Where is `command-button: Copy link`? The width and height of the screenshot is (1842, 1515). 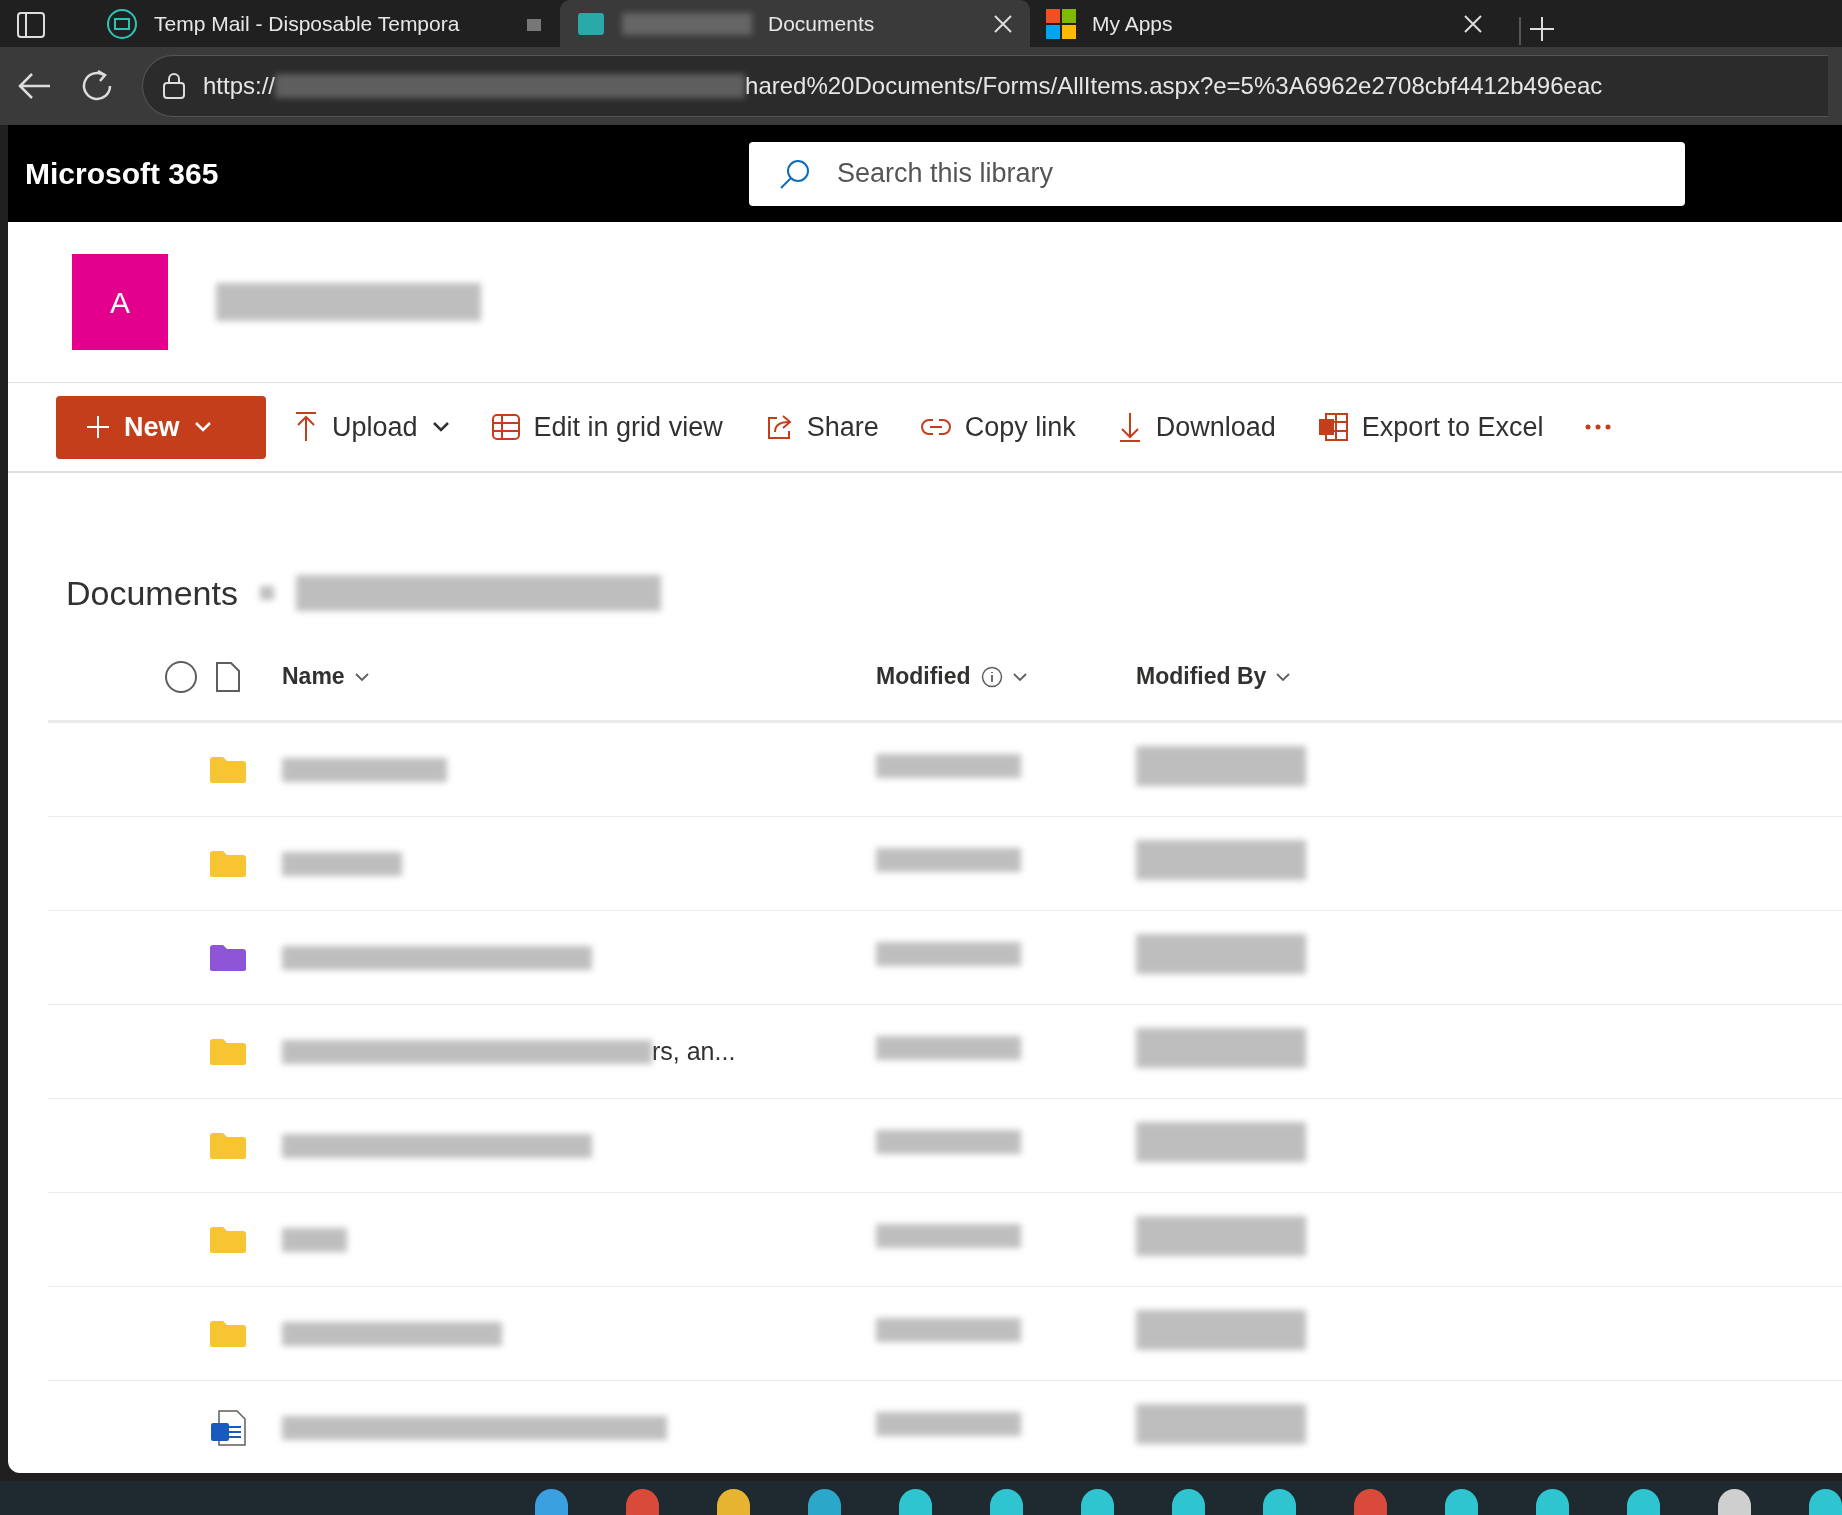 command-button: Copy link is located at coordinates (998, 427).